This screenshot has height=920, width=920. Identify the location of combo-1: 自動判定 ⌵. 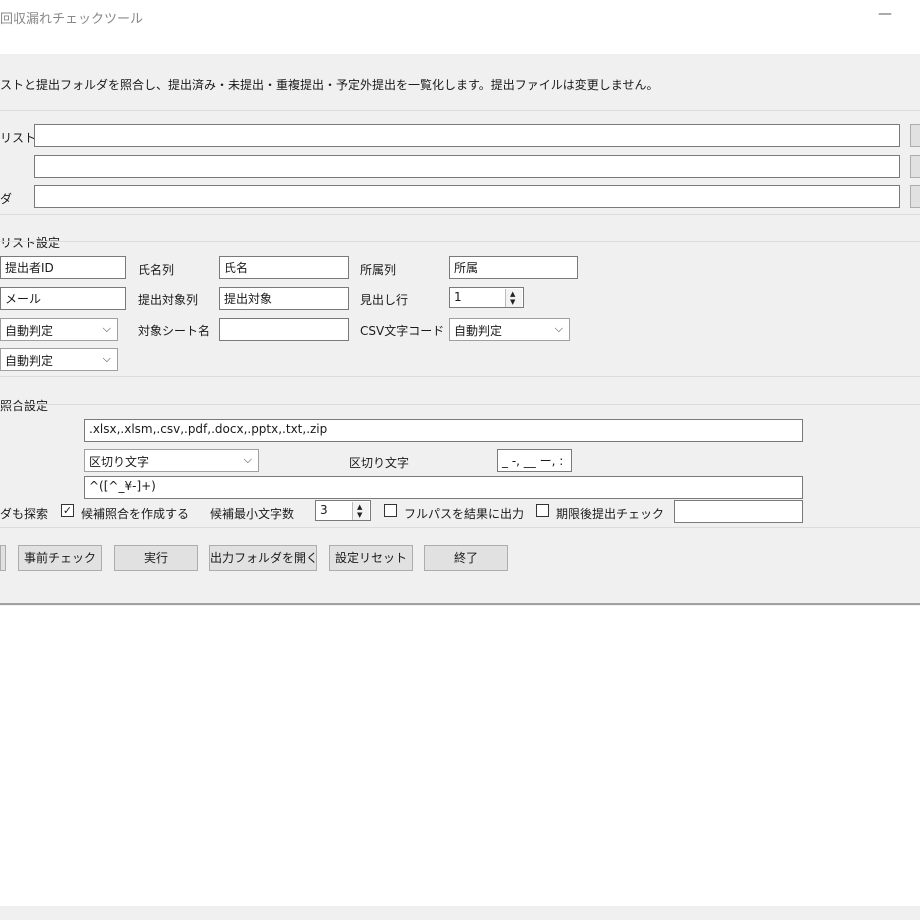
(59, 329).